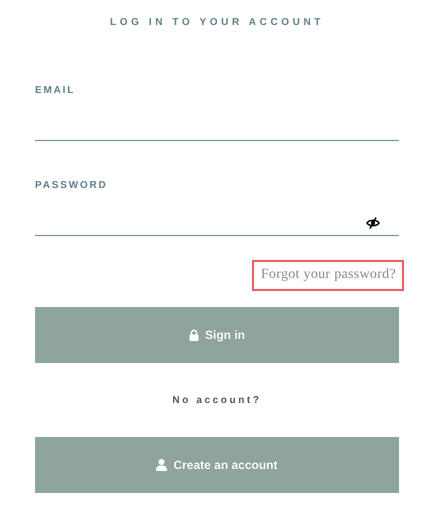 This screenshot has width=441, height=520. I want to click on create-account-button: Create an account, so click(217, 465).